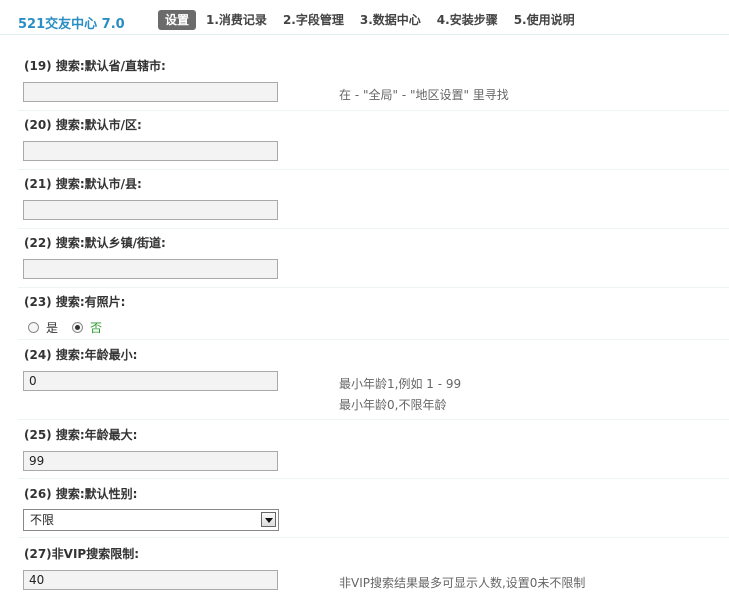  I want to click on has-photo-yes-radio, so click(33, 327).